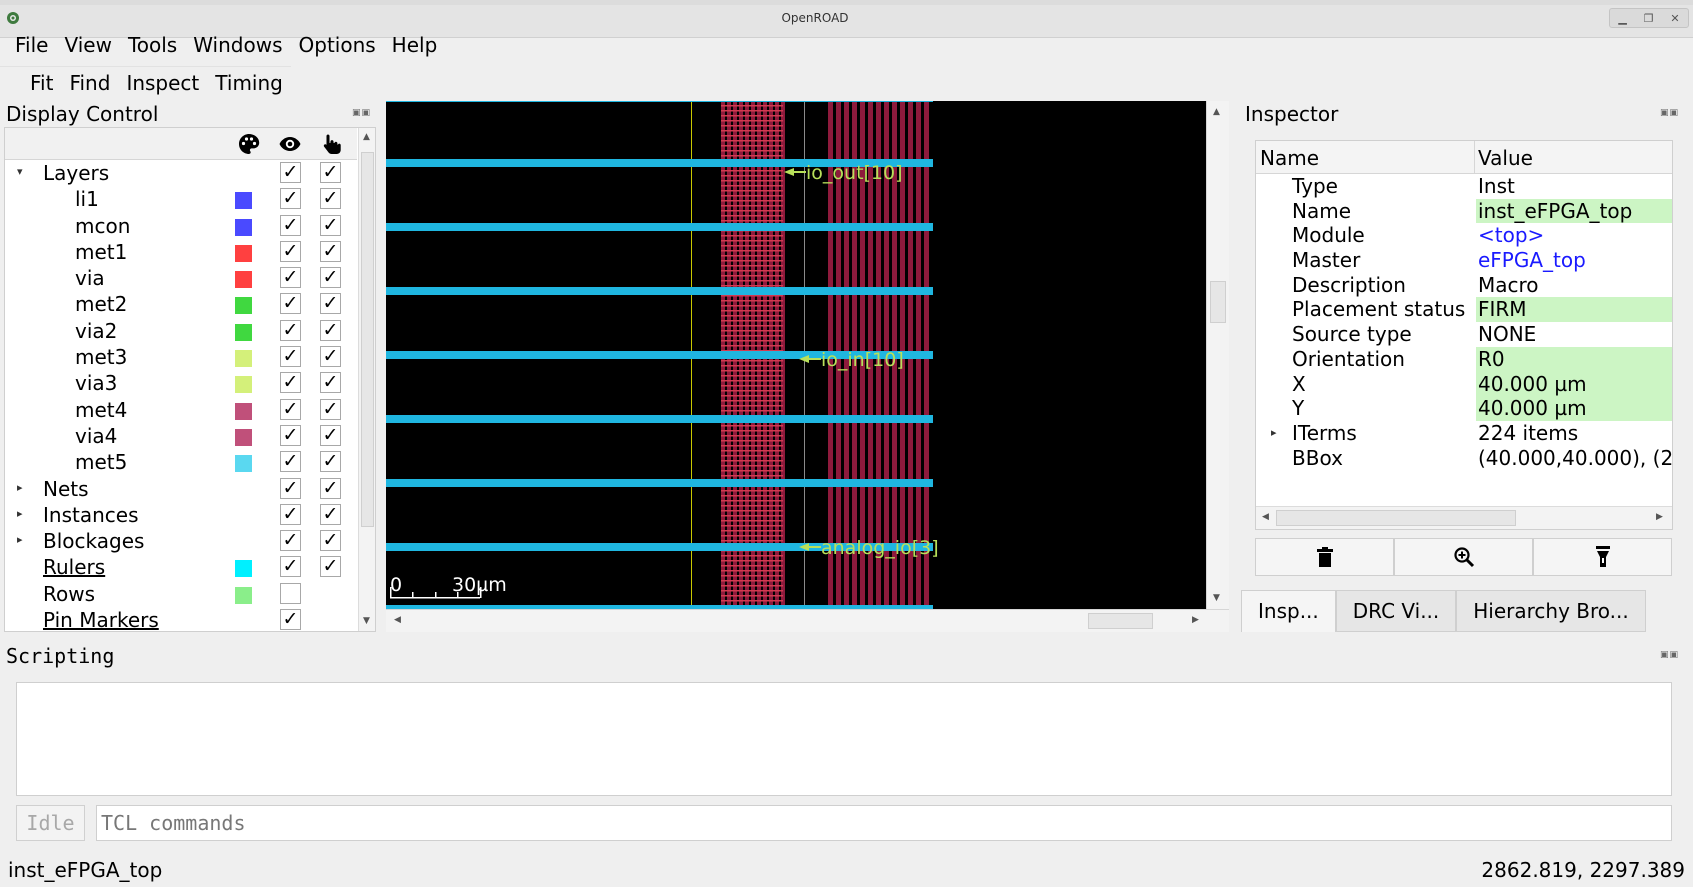 This screenshot has height=887, width=1693. Describe the element at coordinates (1464, 235) in the screenshot. I see `inspector-row: Module <top>` at that location.